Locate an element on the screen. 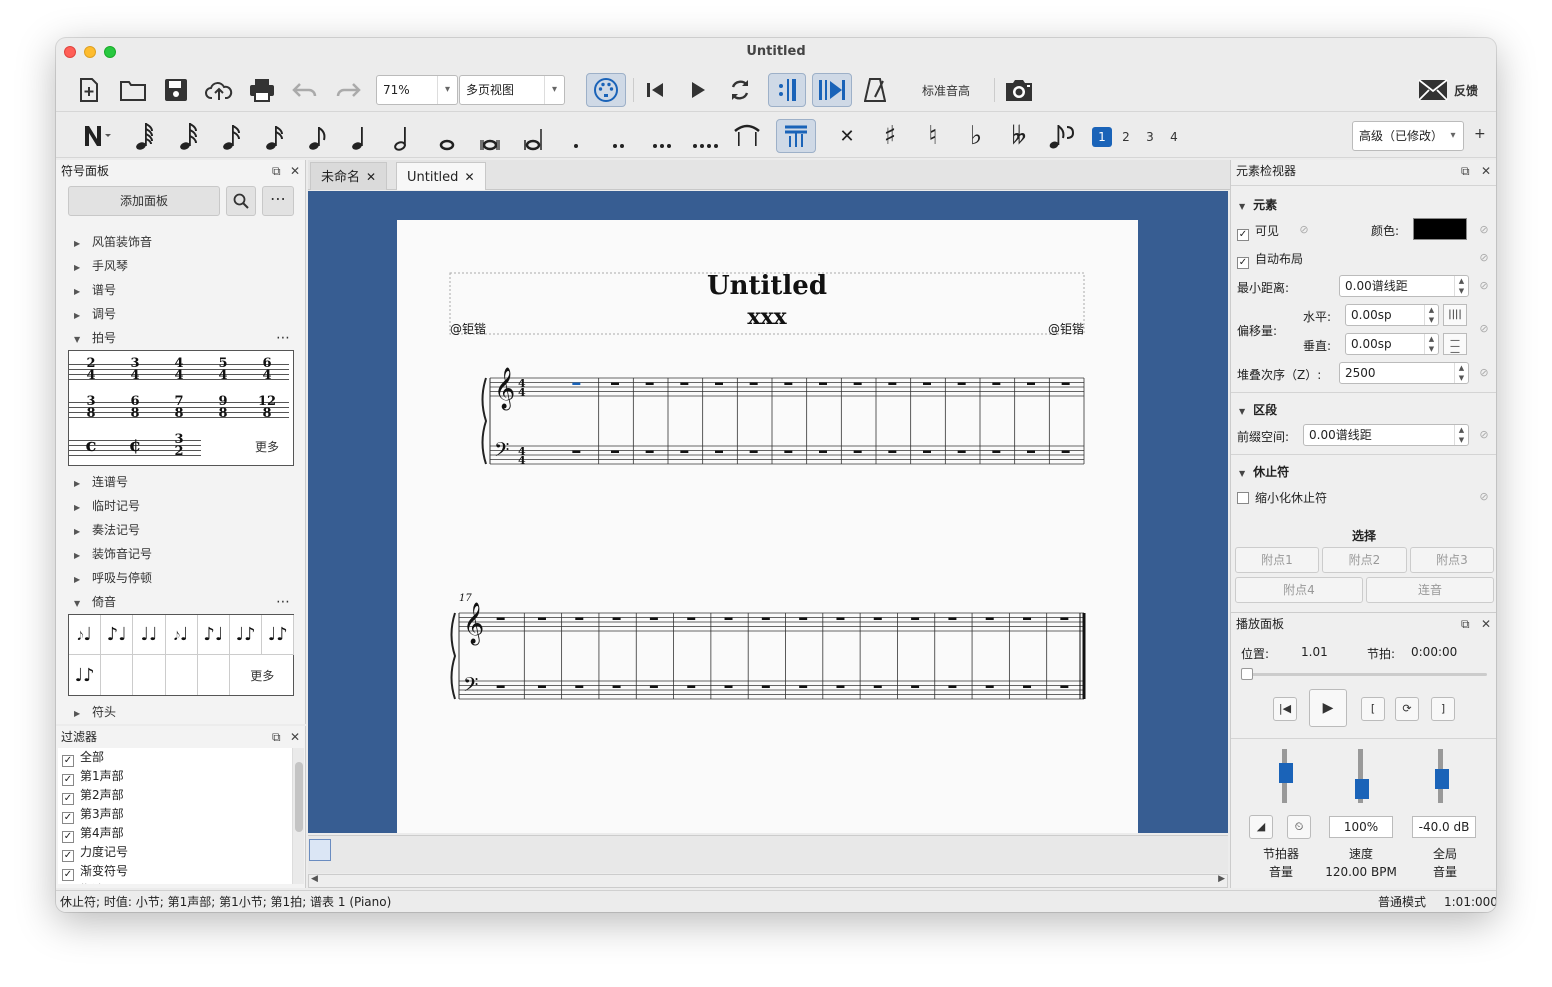 This screenshot has height=987, width=1552. score-composer: @钜锴 is located at coordinates (1066, 328).